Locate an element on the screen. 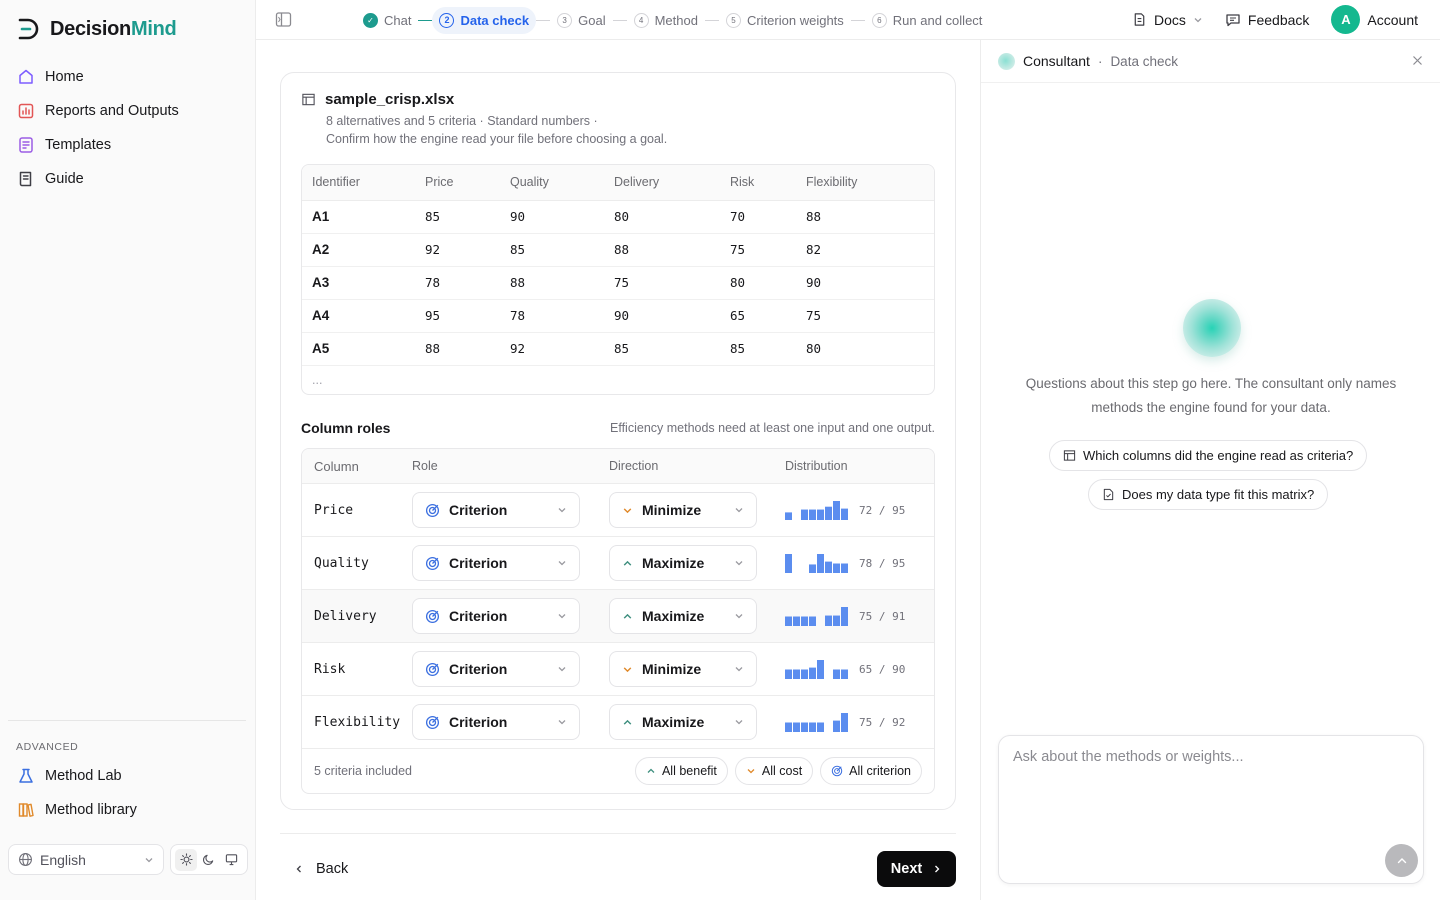 This screenshot has height=900, width=1440. dark-theme-button is located at coordinates (209, 860).